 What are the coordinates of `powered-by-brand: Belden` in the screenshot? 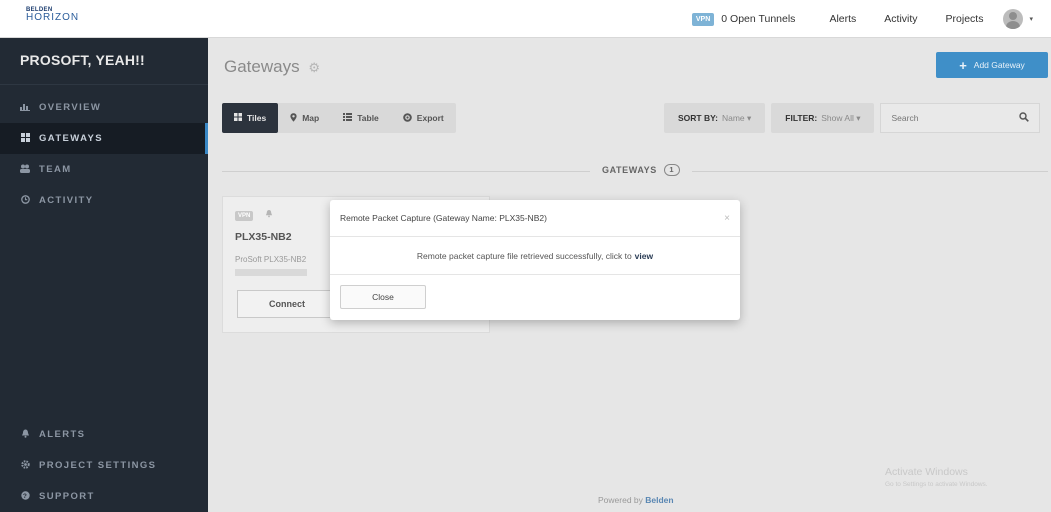 It's located at (659, 500).